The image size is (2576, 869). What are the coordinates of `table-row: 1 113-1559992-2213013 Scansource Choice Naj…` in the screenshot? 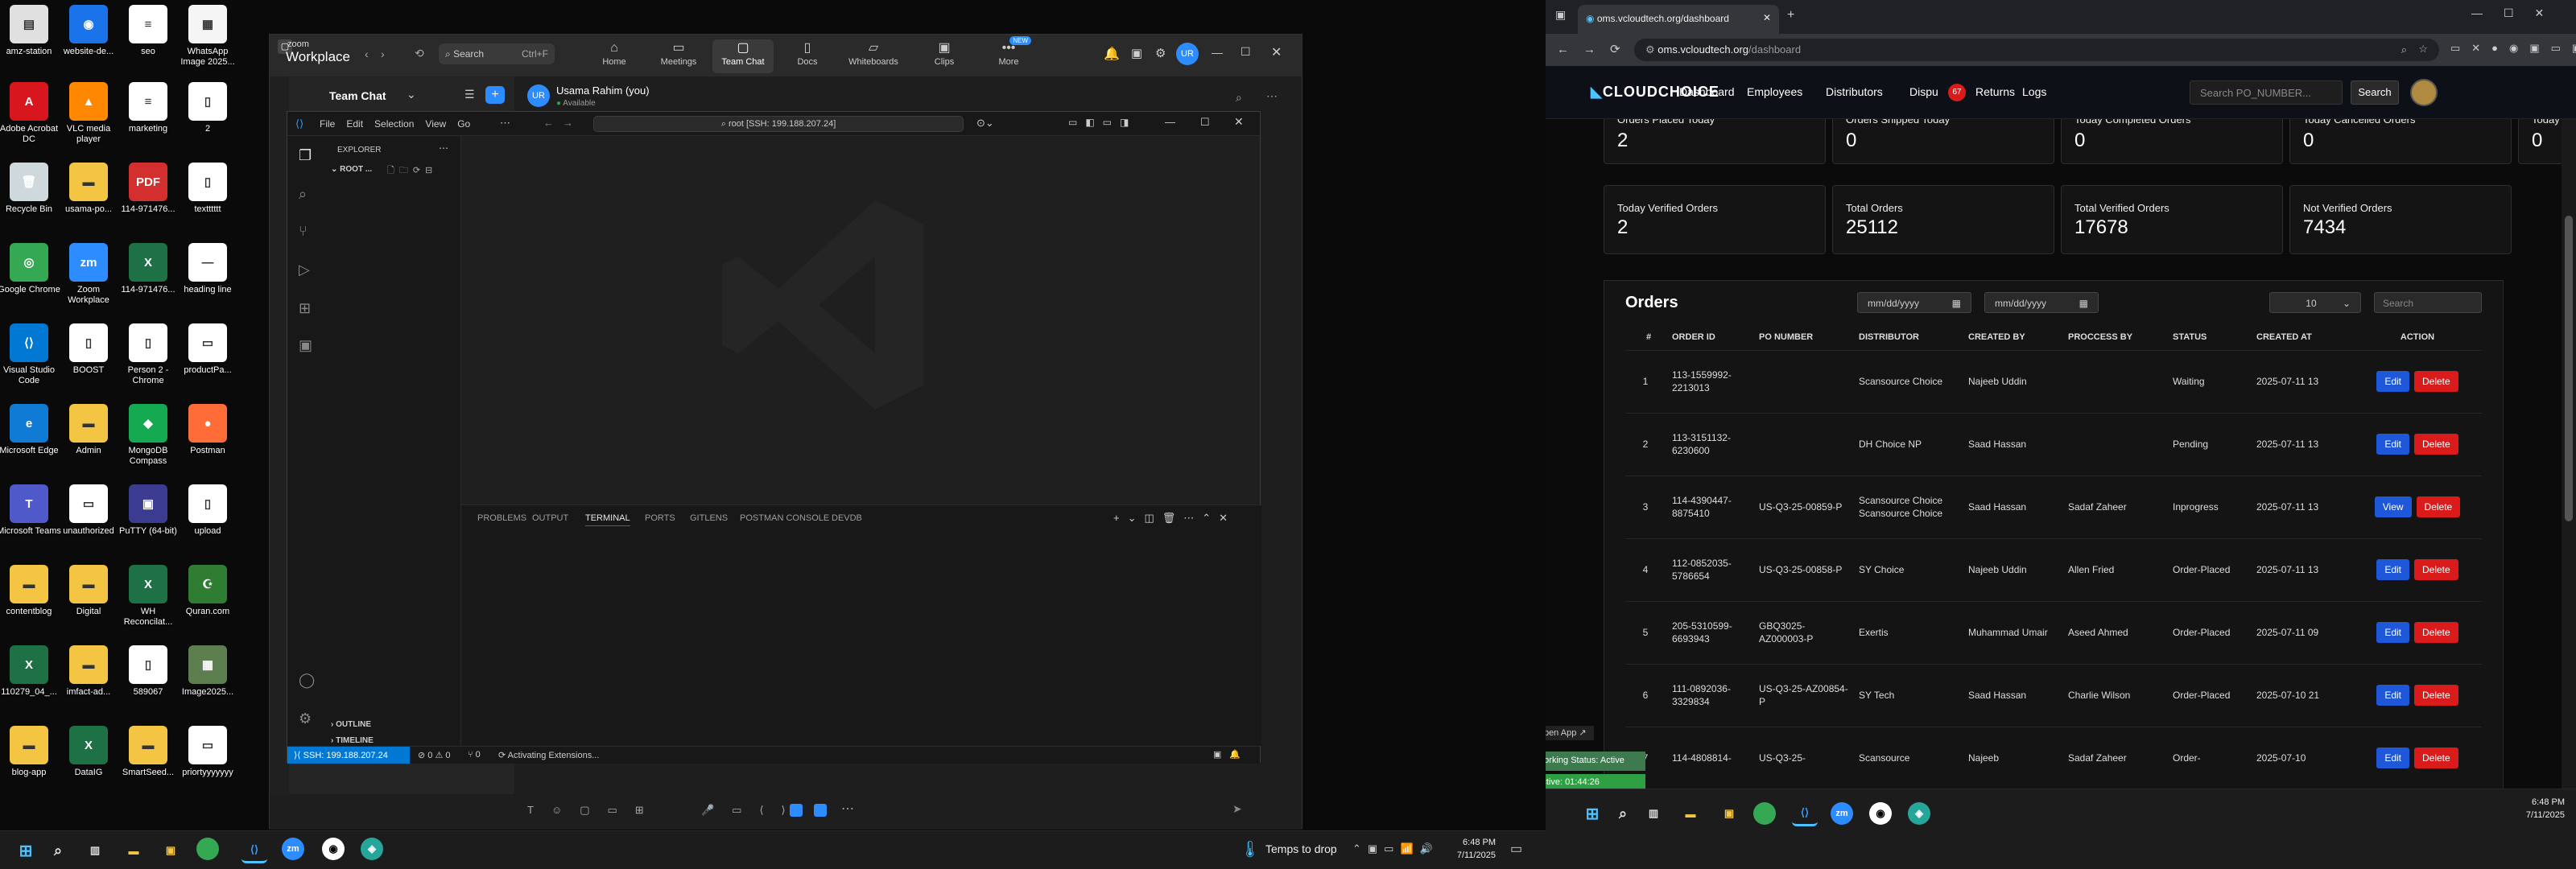 It's located at (2053, 381).